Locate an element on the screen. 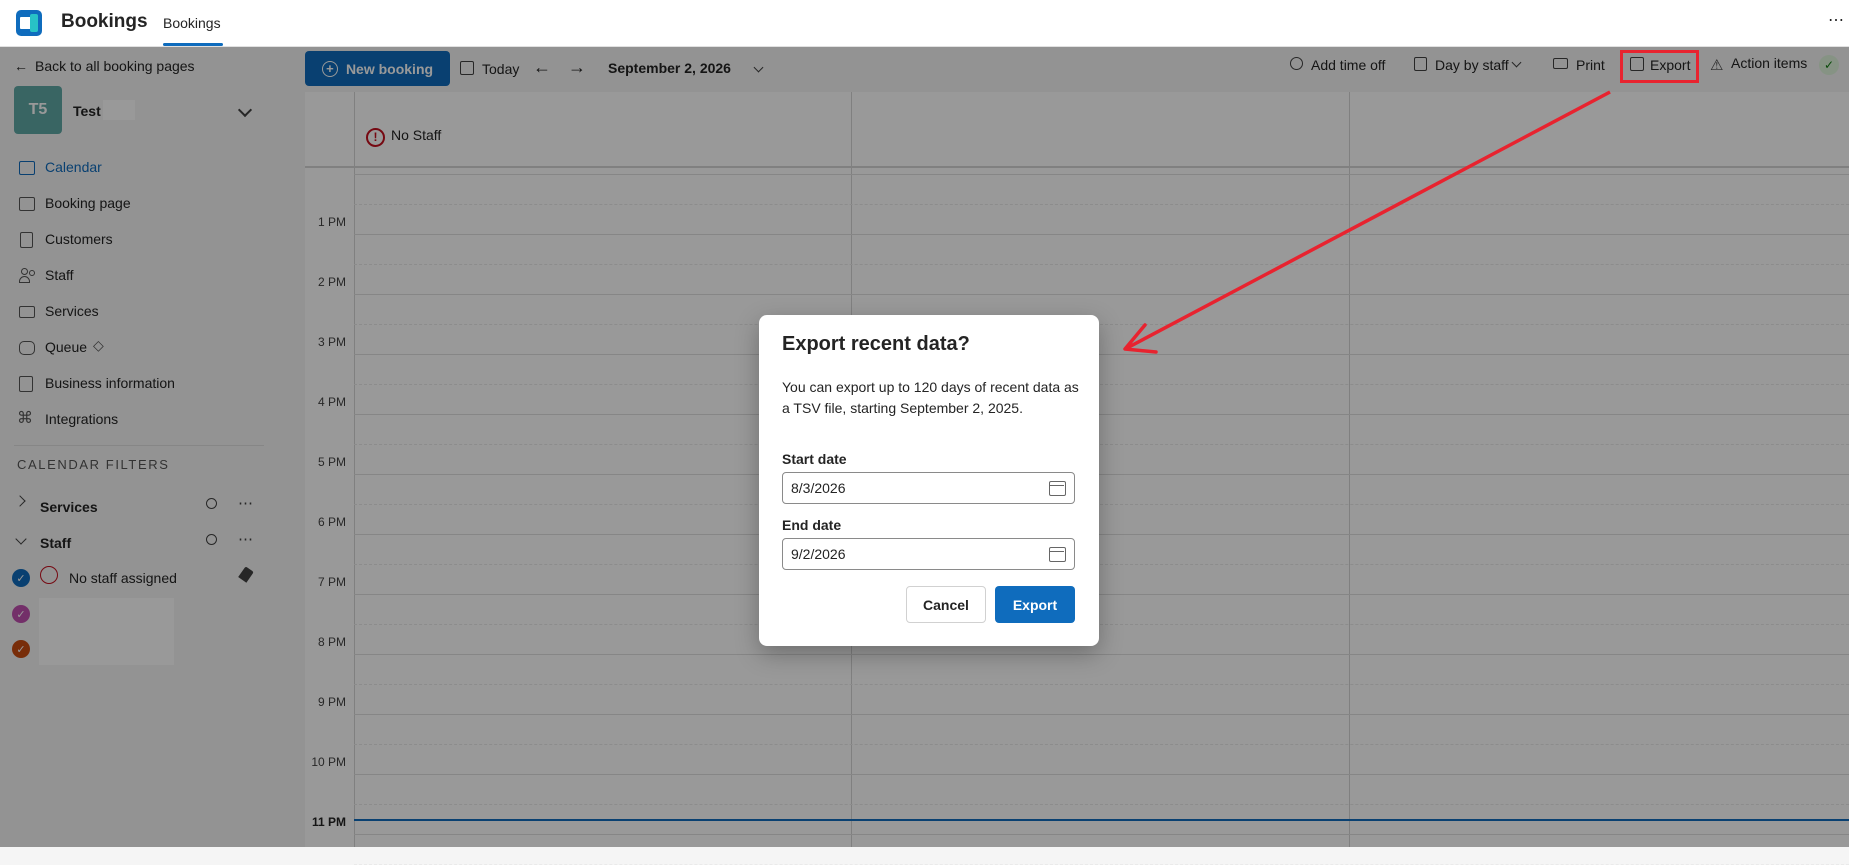 This screenshot has height=865, width=1849. end-date-input is located at coordinates (928, 554).